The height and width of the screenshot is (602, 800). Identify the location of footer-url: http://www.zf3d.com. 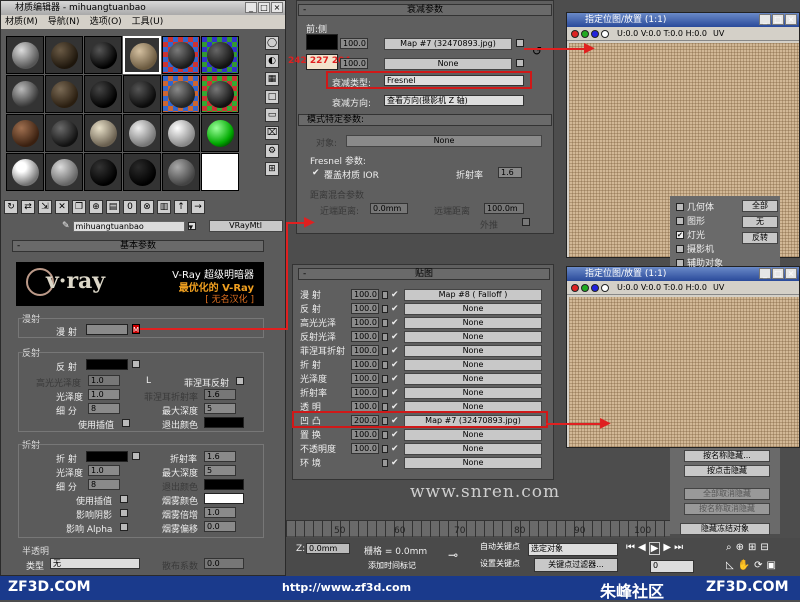
(346, 587).